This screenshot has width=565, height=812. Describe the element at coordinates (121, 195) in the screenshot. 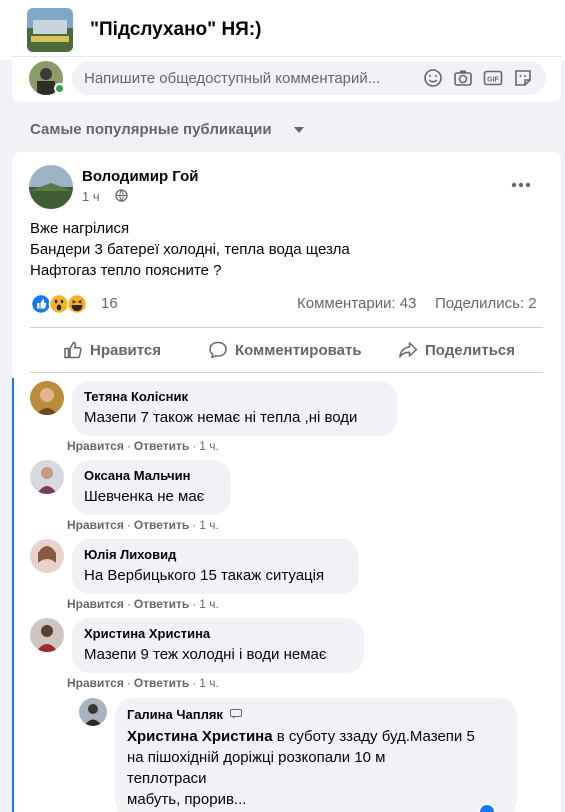

I see `globe-icon` at that location.